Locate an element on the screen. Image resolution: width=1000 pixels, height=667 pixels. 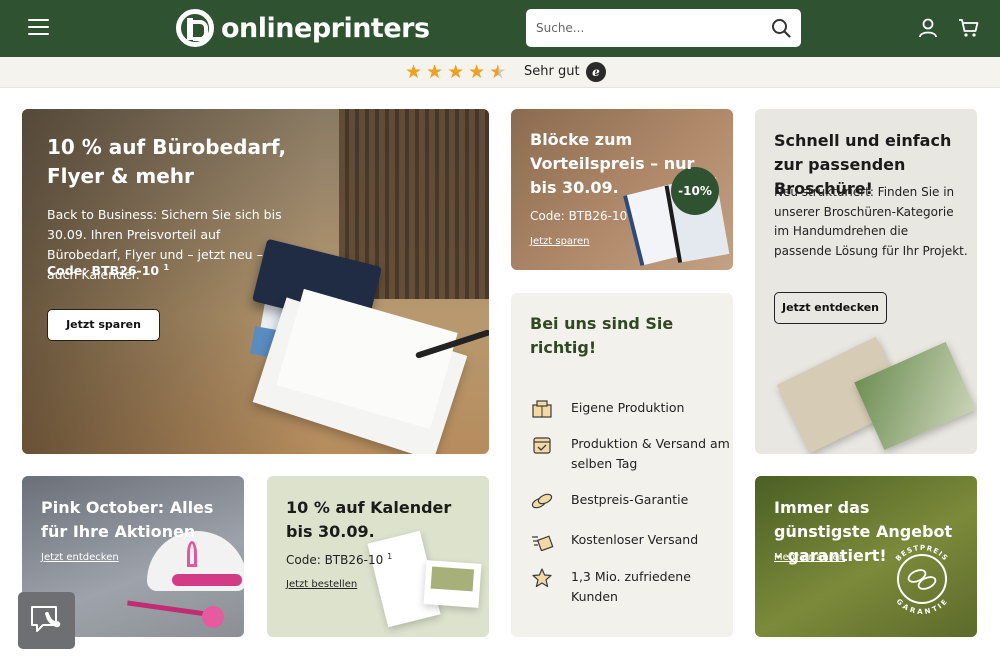
site-logo: onlineprinters is located at coordinates (303, 28).